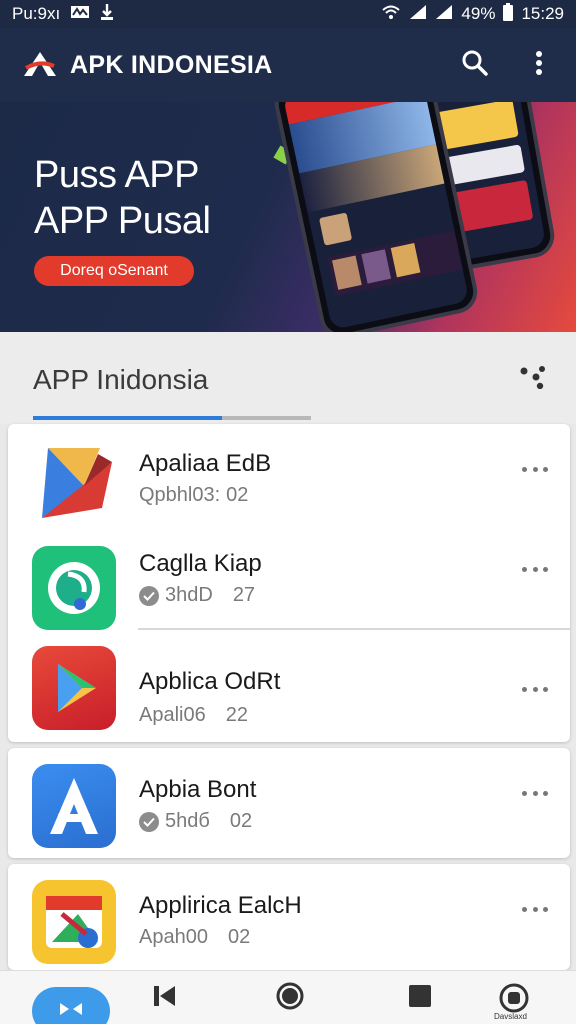 The width and height of the screenshot is (576, 1024). Describe the element at coordinates (478, 13) in the screenshot. I see `battery-text: 49%` at that location.